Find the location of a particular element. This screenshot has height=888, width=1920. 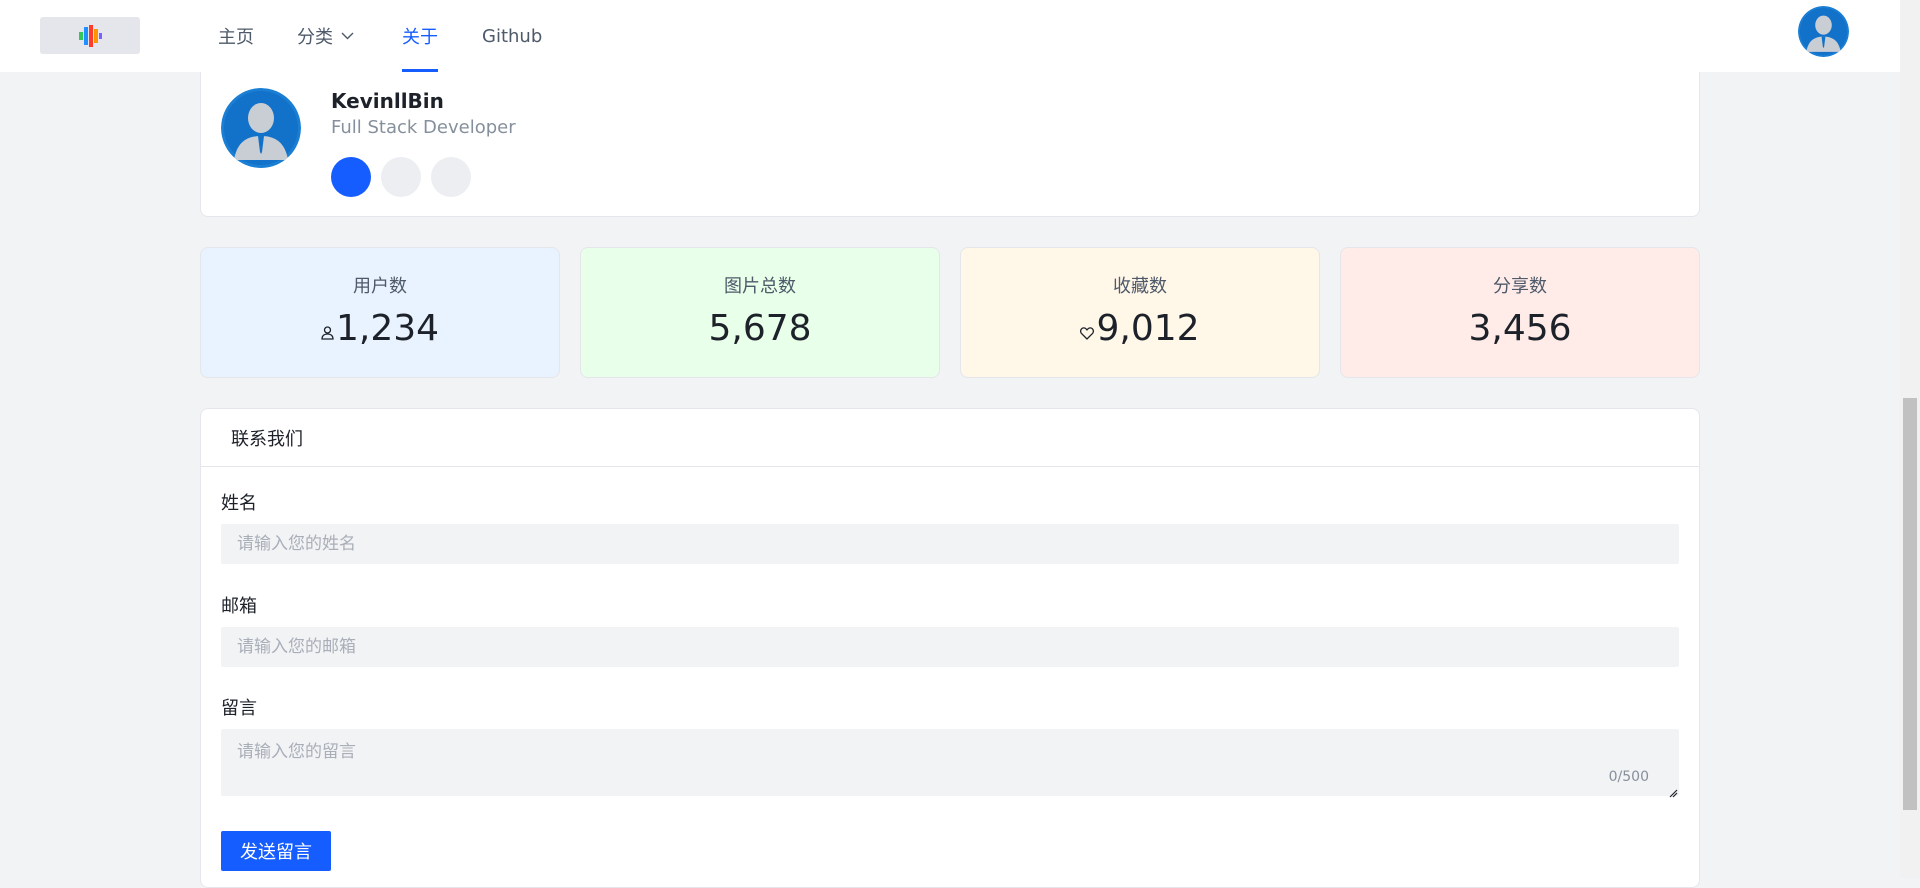

nav-home: 主页 is located at coordinates (236, 36).